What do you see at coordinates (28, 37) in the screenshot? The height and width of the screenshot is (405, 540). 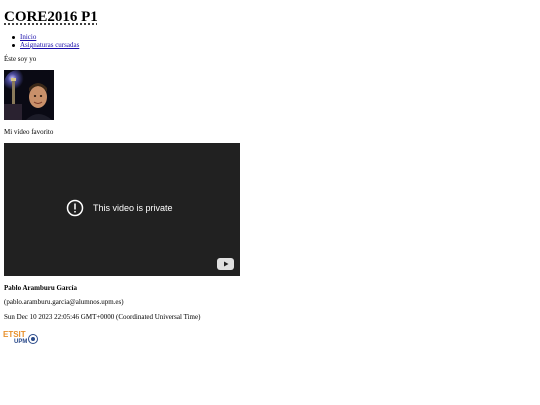 I see `nav-link-inicio: Inicio` at bounding box center [28, 37].